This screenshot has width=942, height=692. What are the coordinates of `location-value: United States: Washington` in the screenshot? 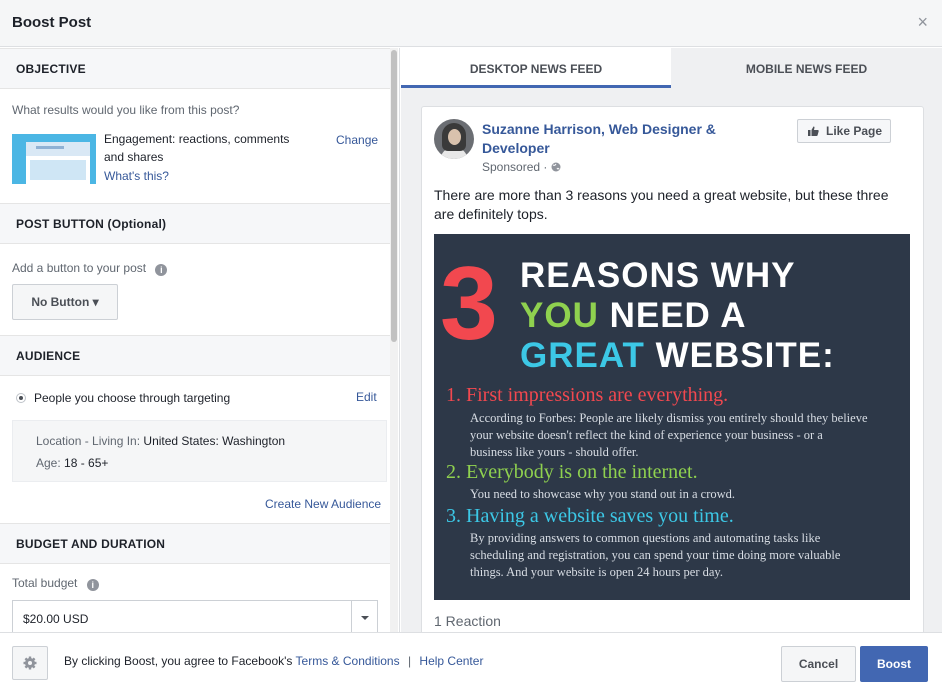 It's located at (214, 441).